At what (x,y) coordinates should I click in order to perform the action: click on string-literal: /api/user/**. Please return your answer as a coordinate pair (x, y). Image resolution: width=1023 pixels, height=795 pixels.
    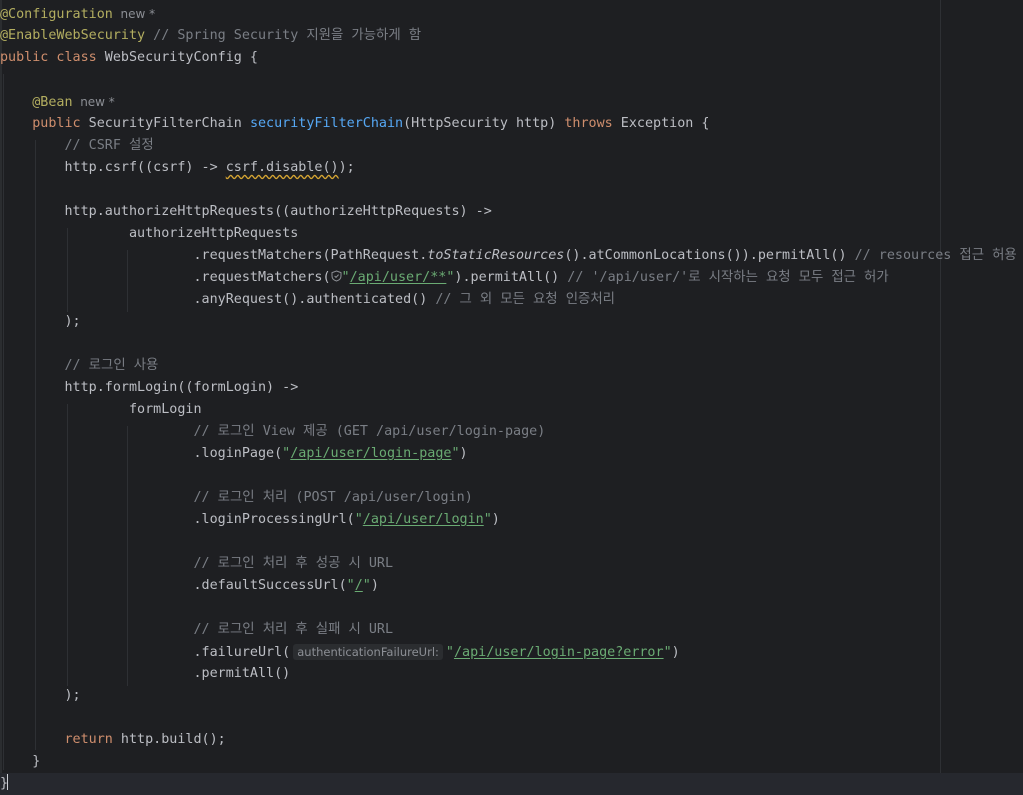
    Looking at the image, I should click on (398, 277).